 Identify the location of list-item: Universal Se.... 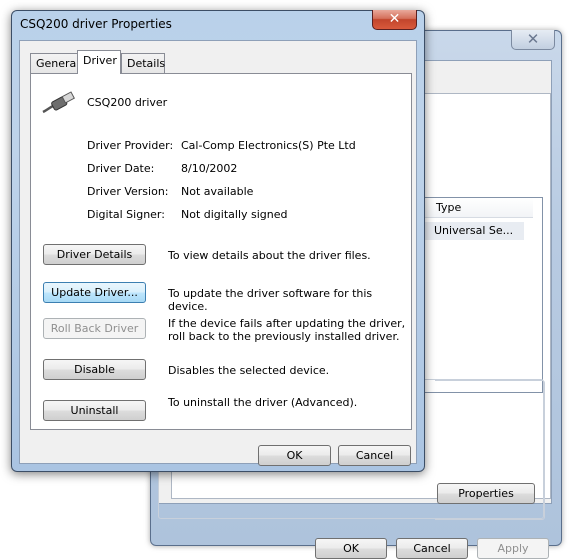
(474, 231).